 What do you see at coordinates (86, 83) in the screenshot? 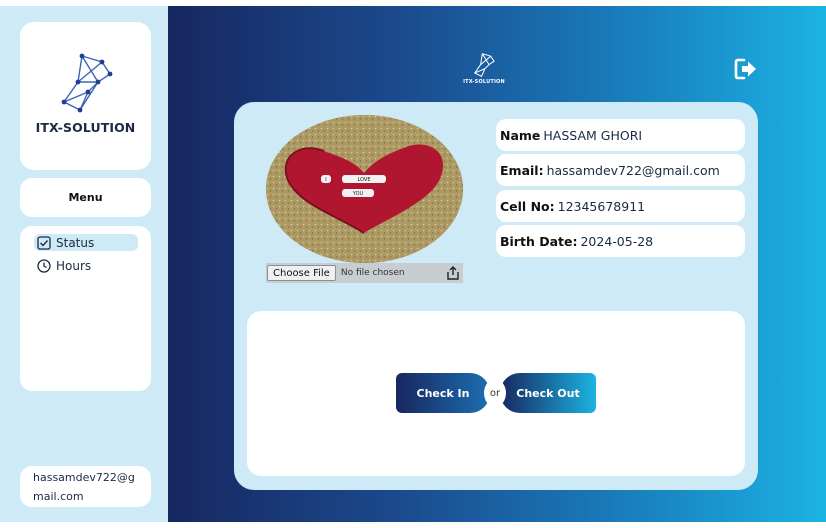
I see `logo-icon` at bounding box center [86, 83].